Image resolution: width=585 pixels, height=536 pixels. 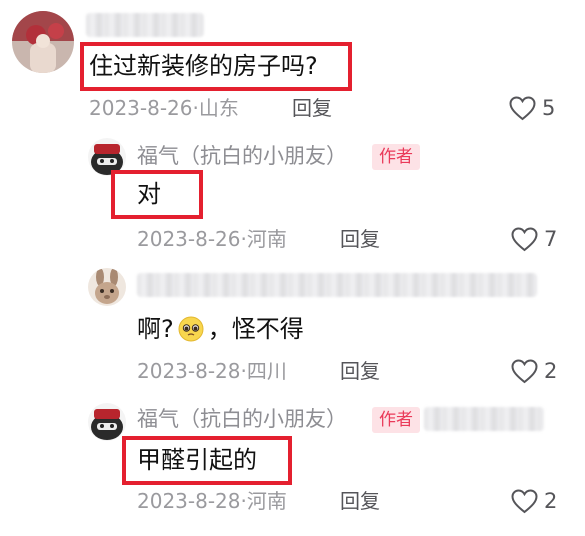 I want to click on avatar-cartoon-icon, so click(x=107, y=422).